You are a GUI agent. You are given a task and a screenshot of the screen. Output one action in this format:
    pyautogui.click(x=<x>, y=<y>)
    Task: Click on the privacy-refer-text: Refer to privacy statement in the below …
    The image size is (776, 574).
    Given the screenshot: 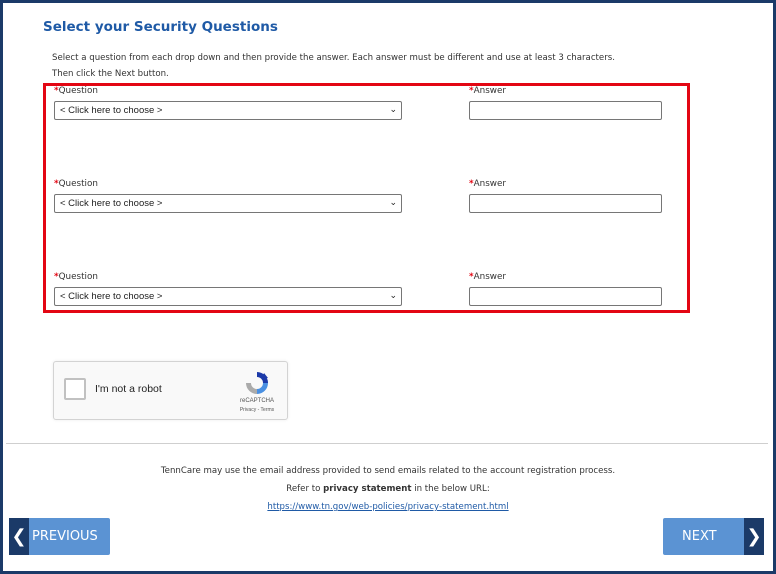 What is the action you would take?
    pyautogui.click(x=388, y=489)
    